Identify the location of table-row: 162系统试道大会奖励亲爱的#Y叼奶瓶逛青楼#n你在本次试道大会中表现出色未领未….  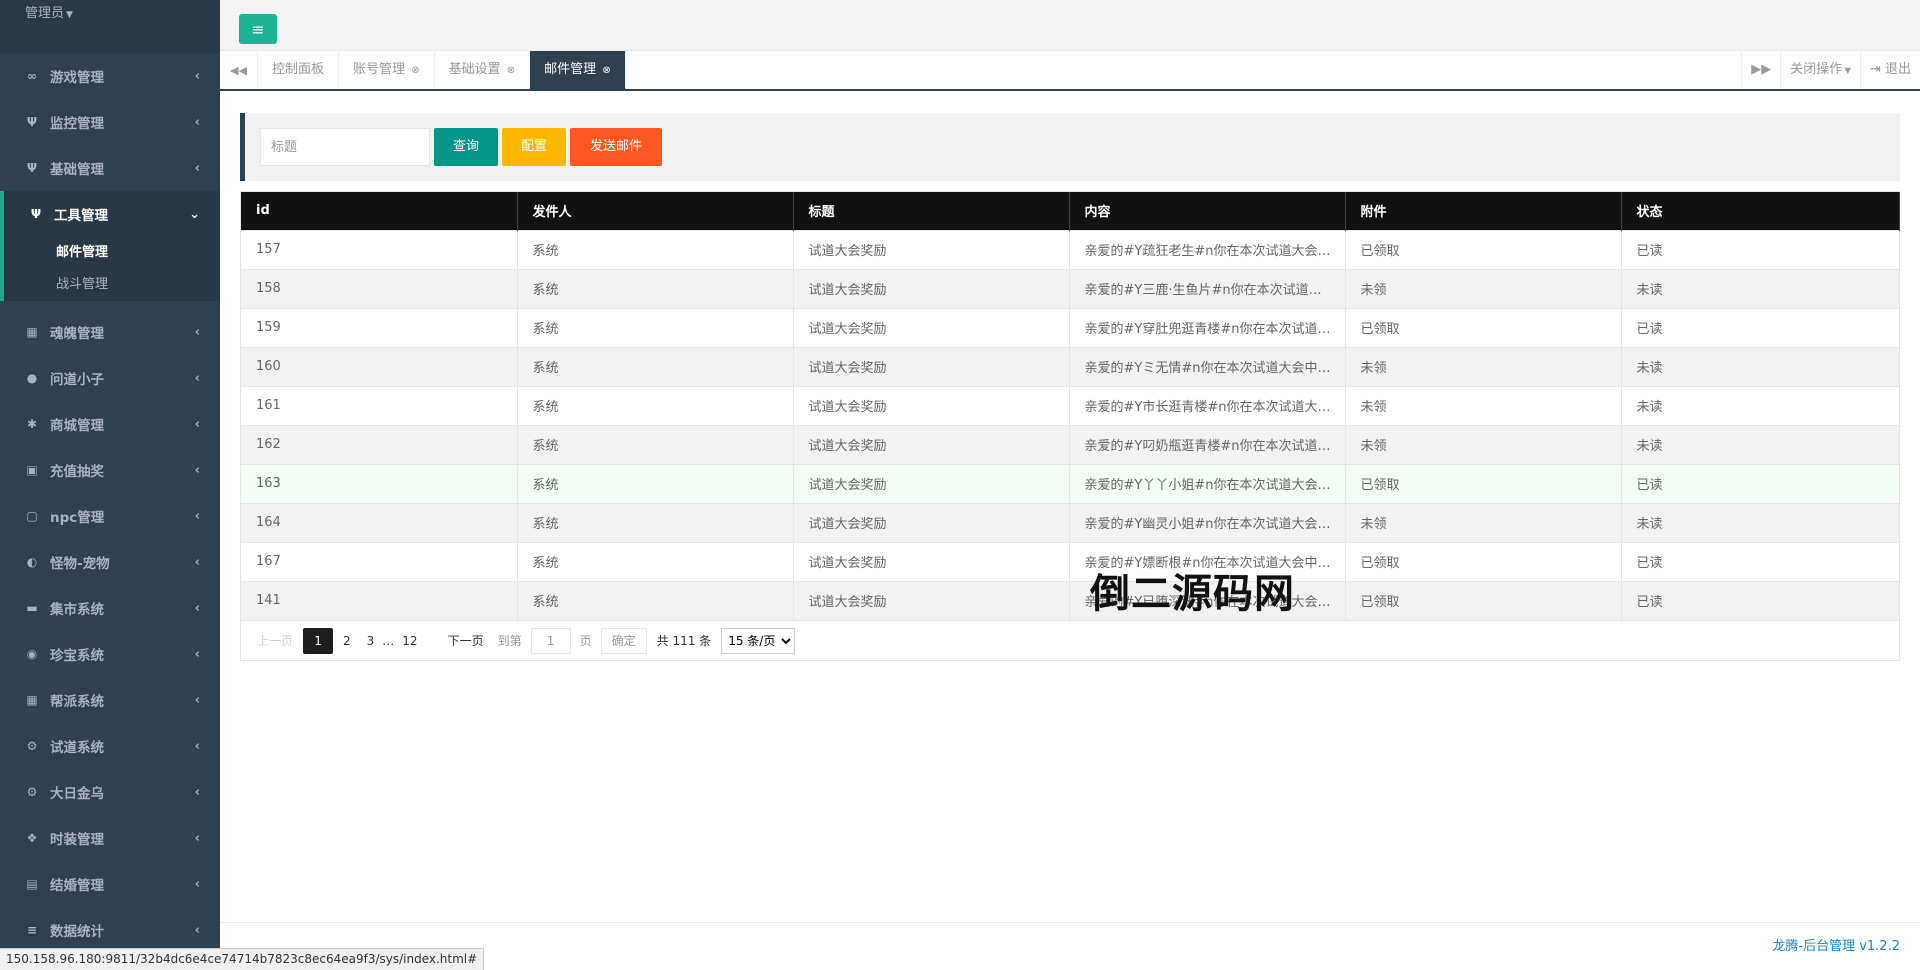
(1070, 444).